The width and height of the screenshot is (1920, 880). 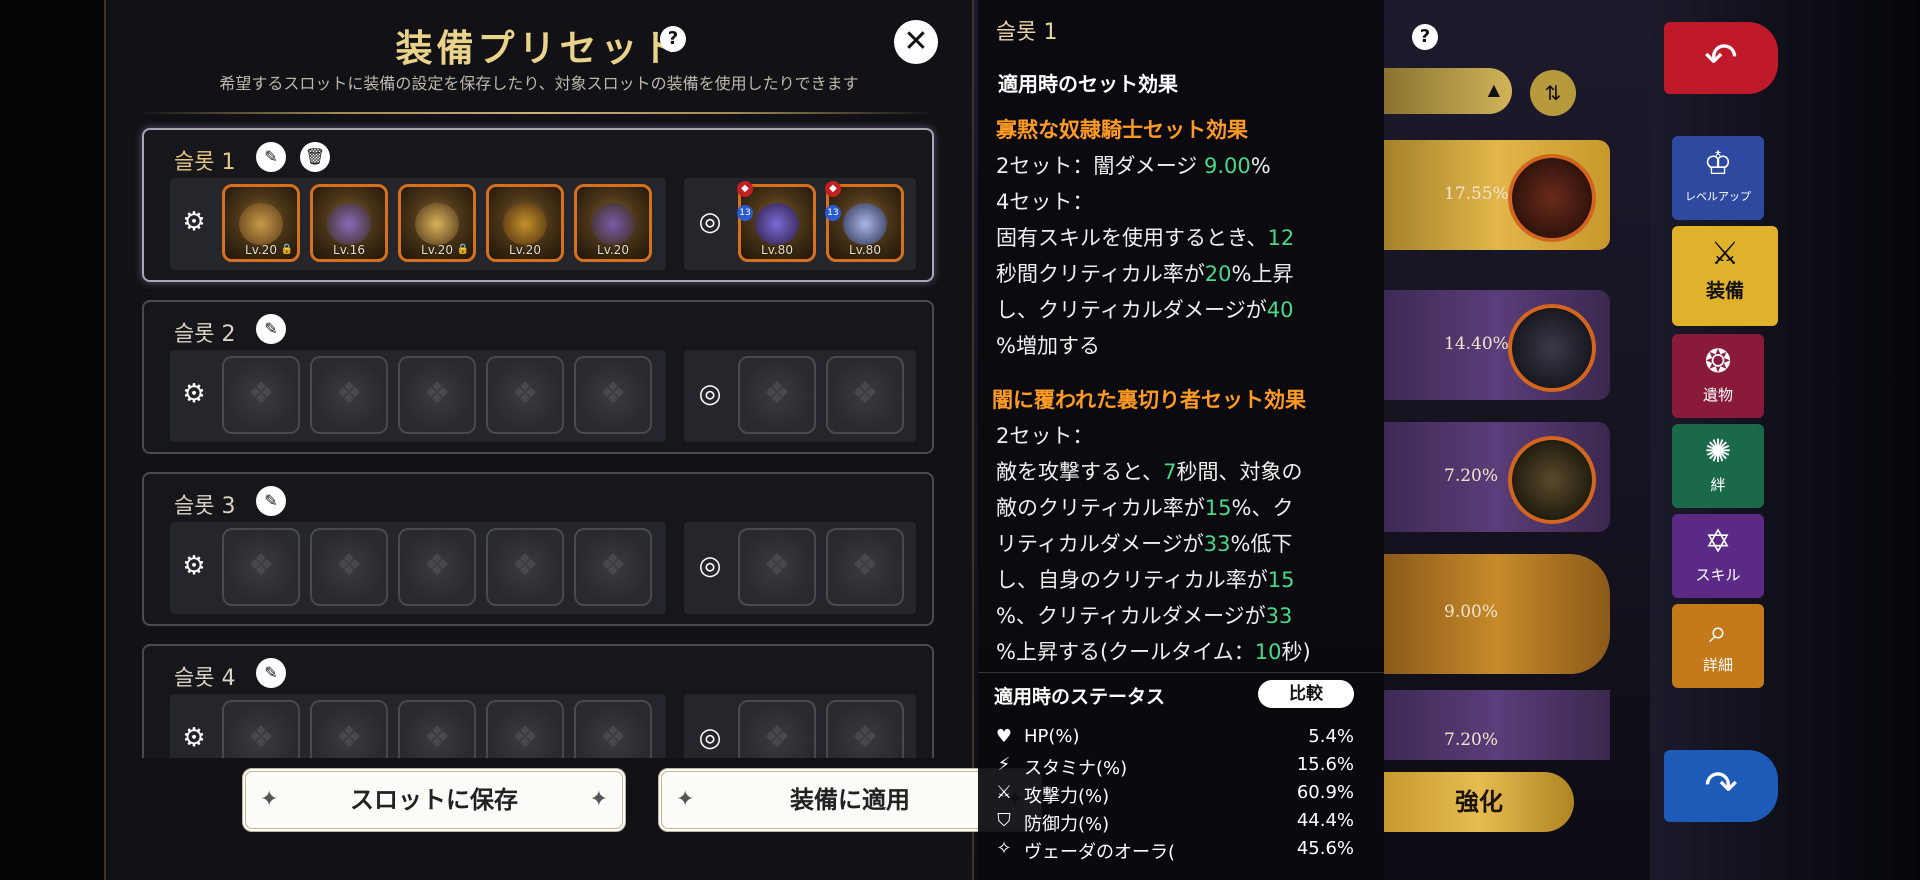 I want to click on text: 秒間クリティカル率が, so click(x=1100, y=274).